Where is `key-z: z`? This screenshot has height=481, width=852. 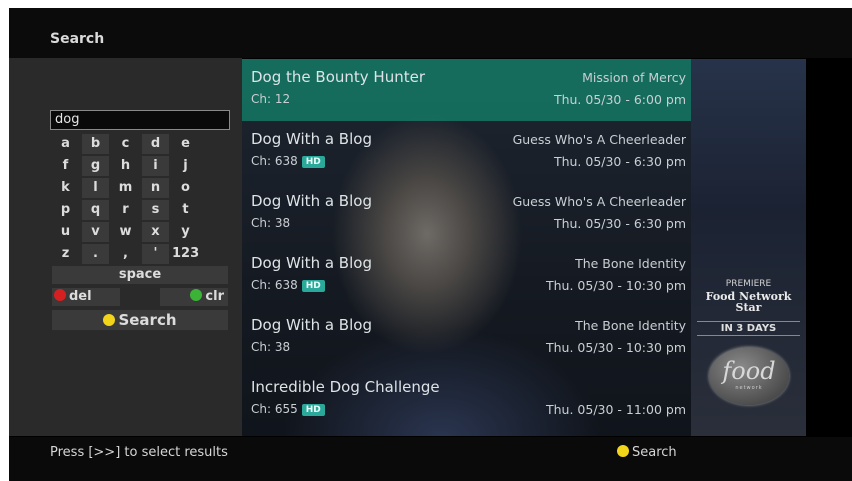
key-z: z is located at coordinates (65, 254).